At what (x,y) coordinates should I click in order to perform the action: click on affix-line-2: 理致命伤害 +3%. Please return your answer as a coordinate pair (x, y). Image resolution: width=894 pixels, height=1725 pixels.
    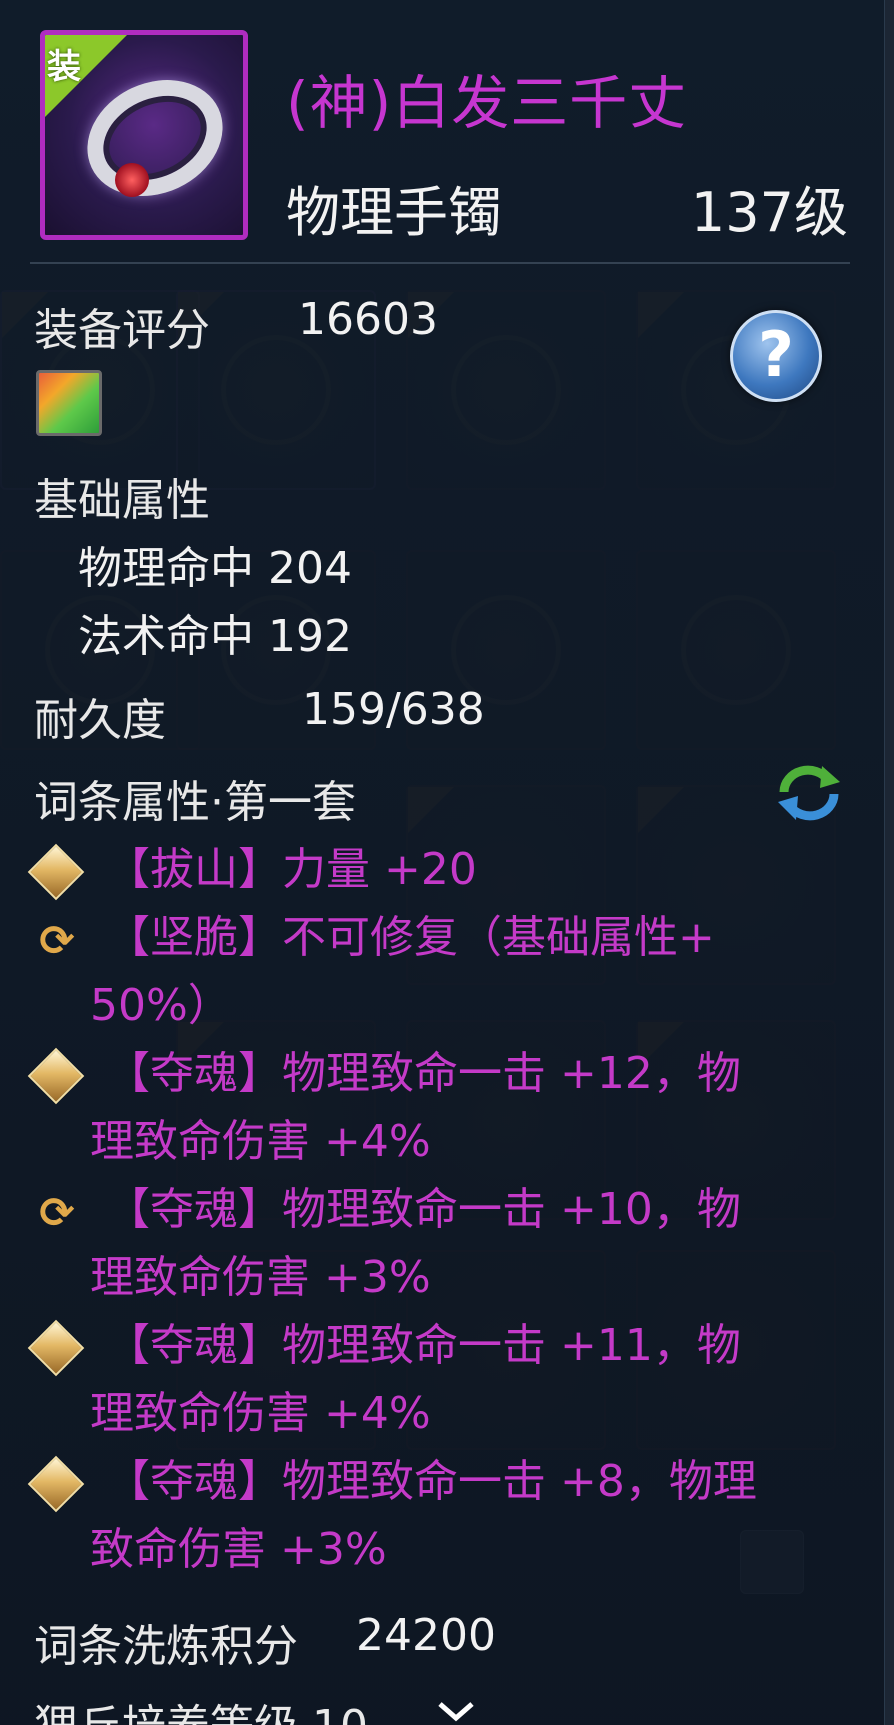
    Looking at the image, I should click on (260, 1277).